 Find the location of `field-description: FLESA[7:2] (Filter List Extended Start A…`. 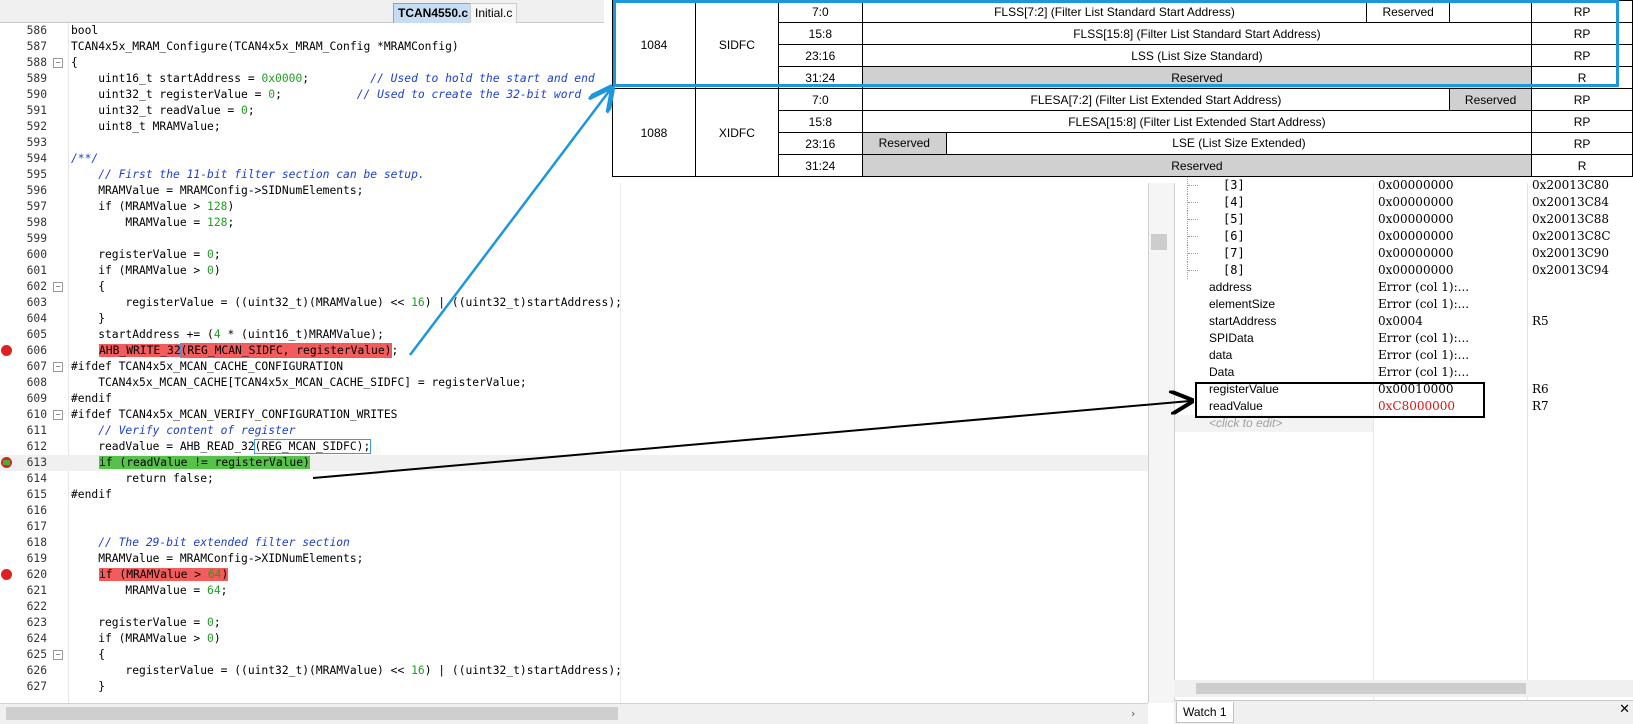

field-description: FLESA[7:2] (Filter List Extended Start A… is located at coordinates (1156, 99).